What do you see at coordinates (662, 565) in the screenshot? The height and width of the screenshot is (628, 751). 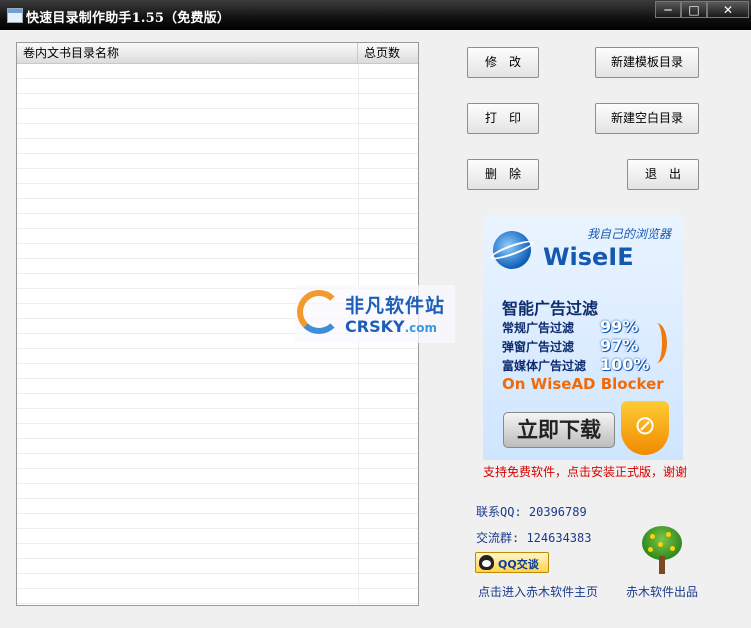 I see `tree-trunk` at bounding box center [662, 565].